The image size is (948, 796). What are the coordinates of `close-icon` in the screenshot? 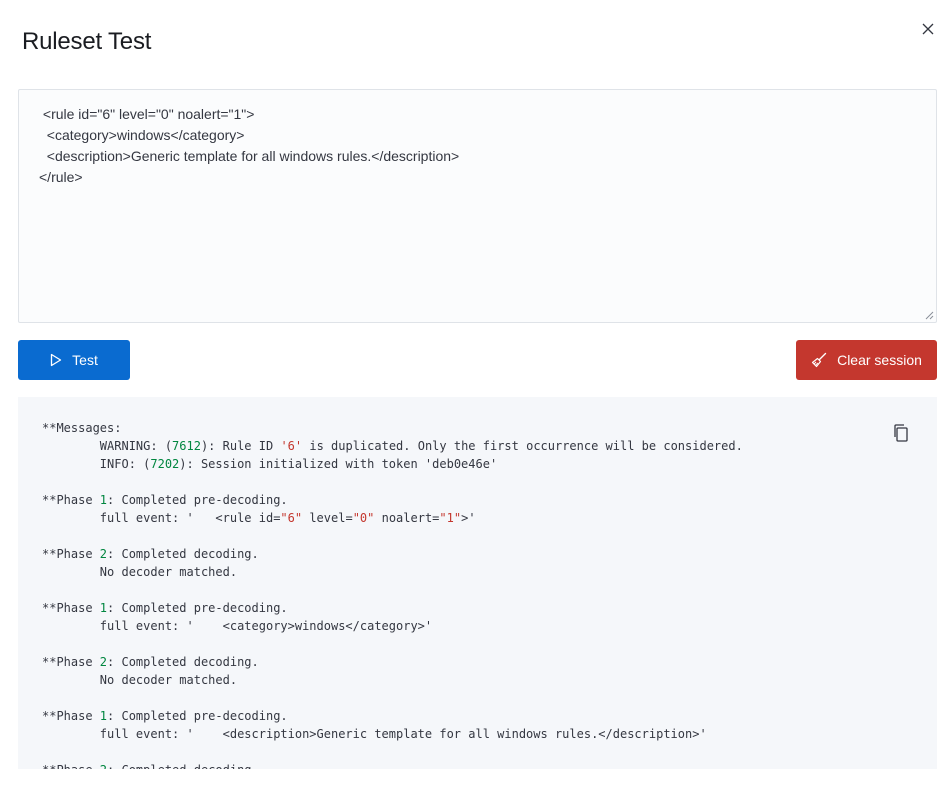 It's located at (928, 29).